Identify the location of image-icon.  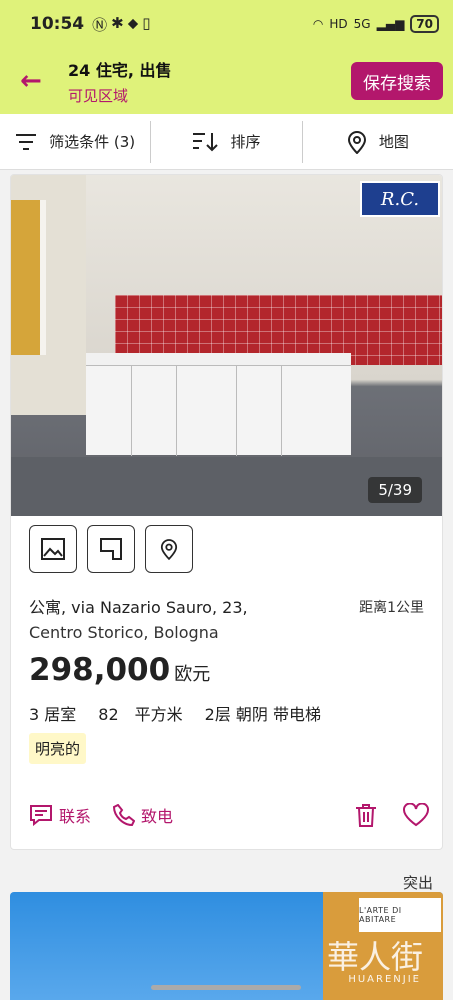
(53, 549).